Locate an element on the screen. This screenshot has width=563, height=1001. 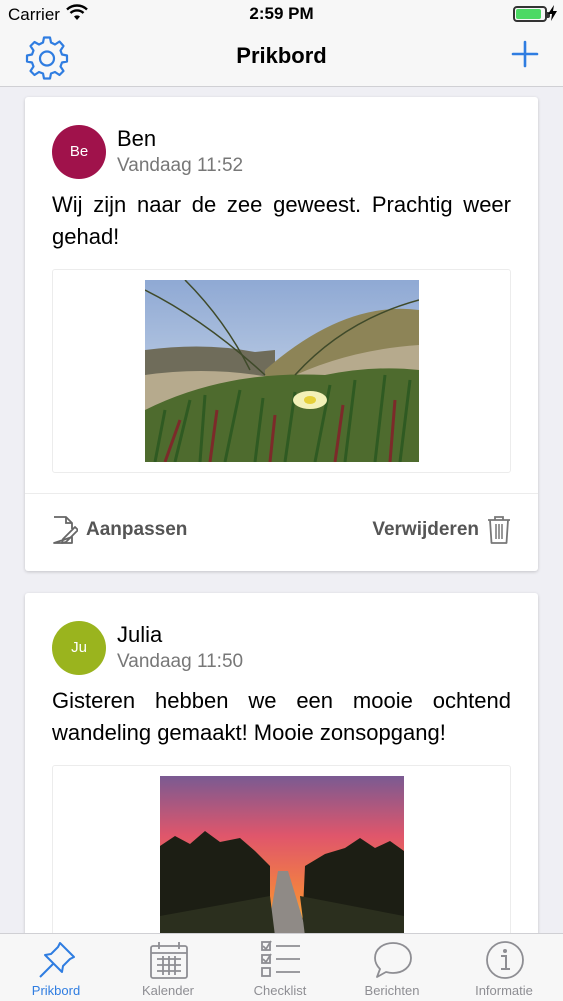
tab-kalender: Kalender is located at coordinates (168, 967).